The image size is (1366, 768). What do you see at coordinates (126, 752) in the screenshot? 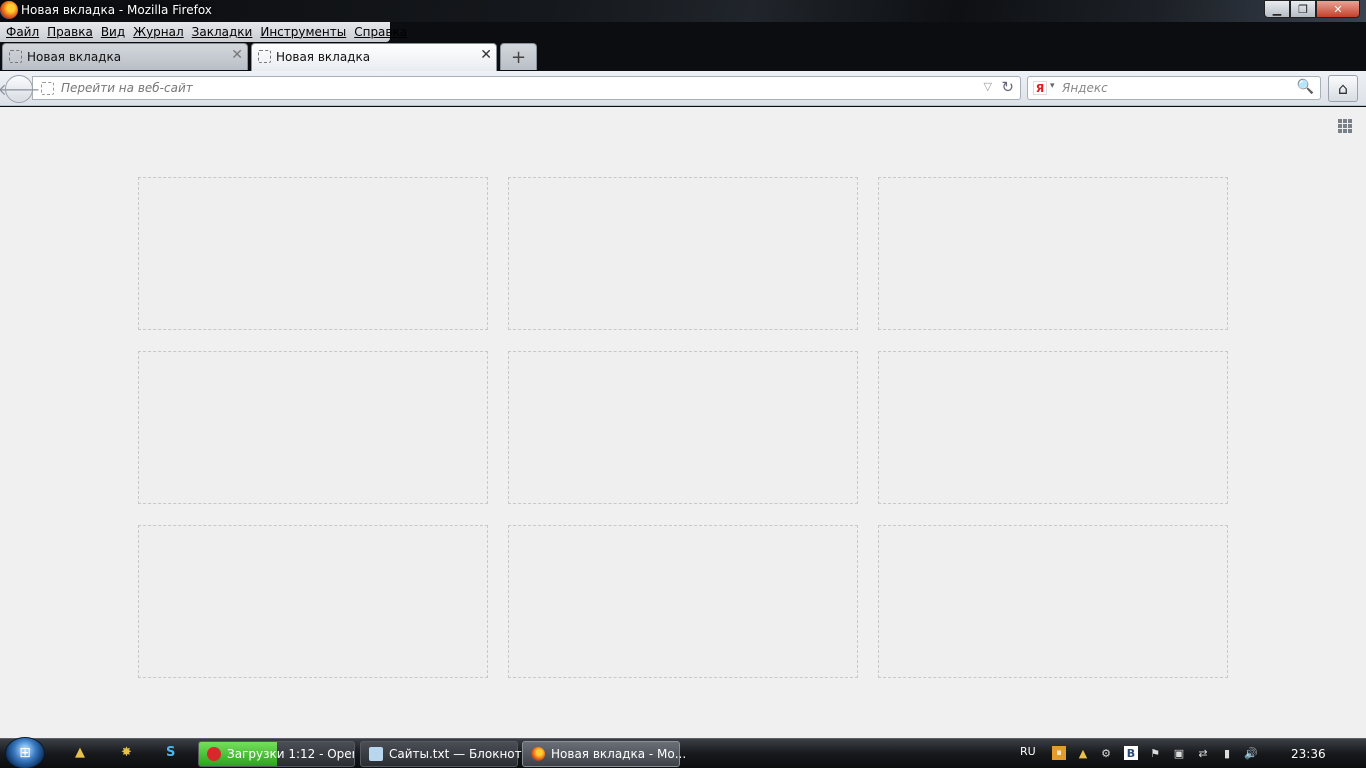
I see `bug-icon: ✸` at bounding box center [126, 752].